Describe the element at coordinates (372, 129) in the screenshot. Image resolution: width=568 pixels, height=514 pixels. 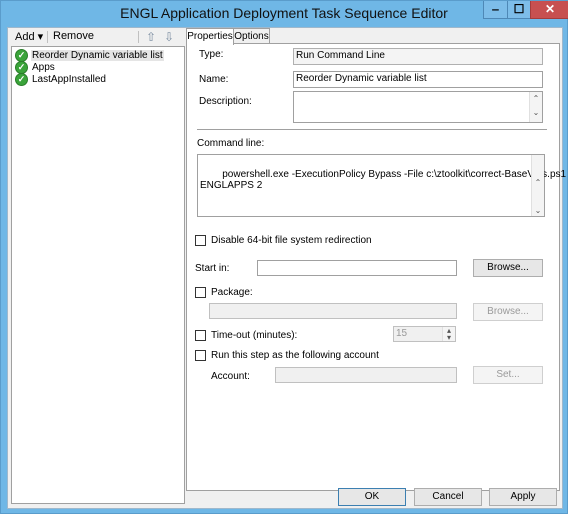
I see `section-divider` at that location.